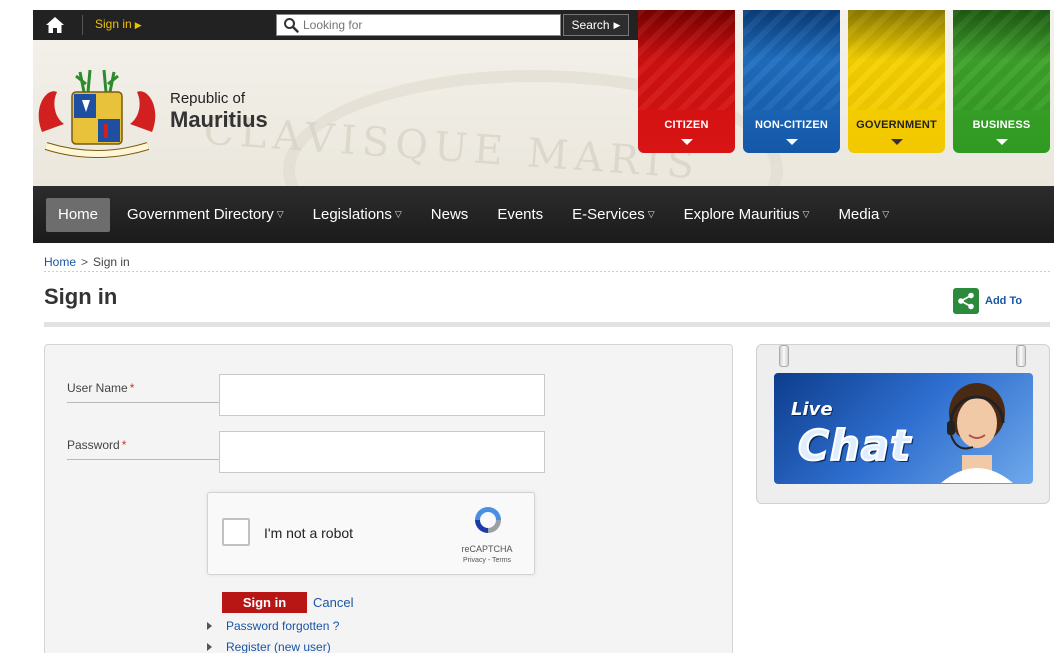  I want to click on category-tile-non-citizen: NON-CITIZEN, so click(791, 81).